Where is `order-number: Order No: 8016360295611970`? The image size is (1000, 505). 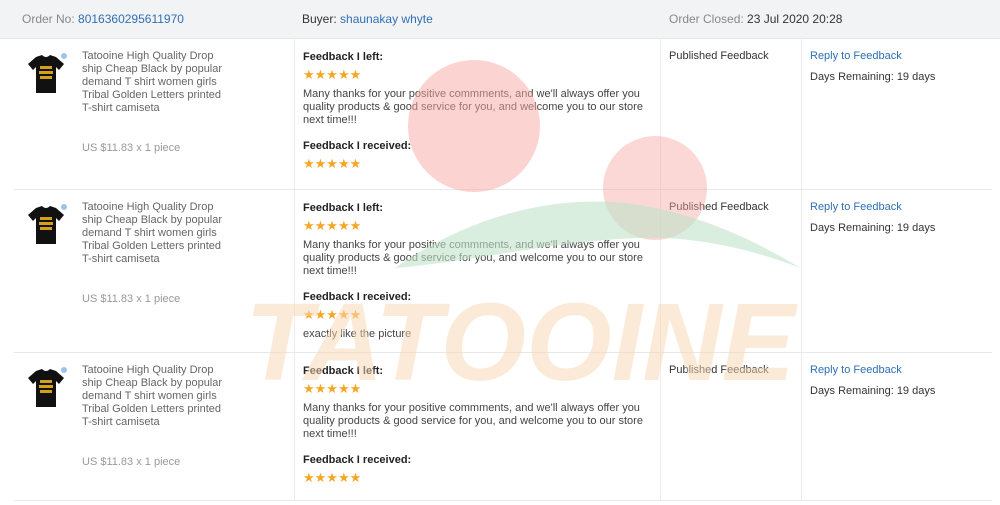
order-number: Order No: 8016360295611970 is located at coordinates (103, 19).